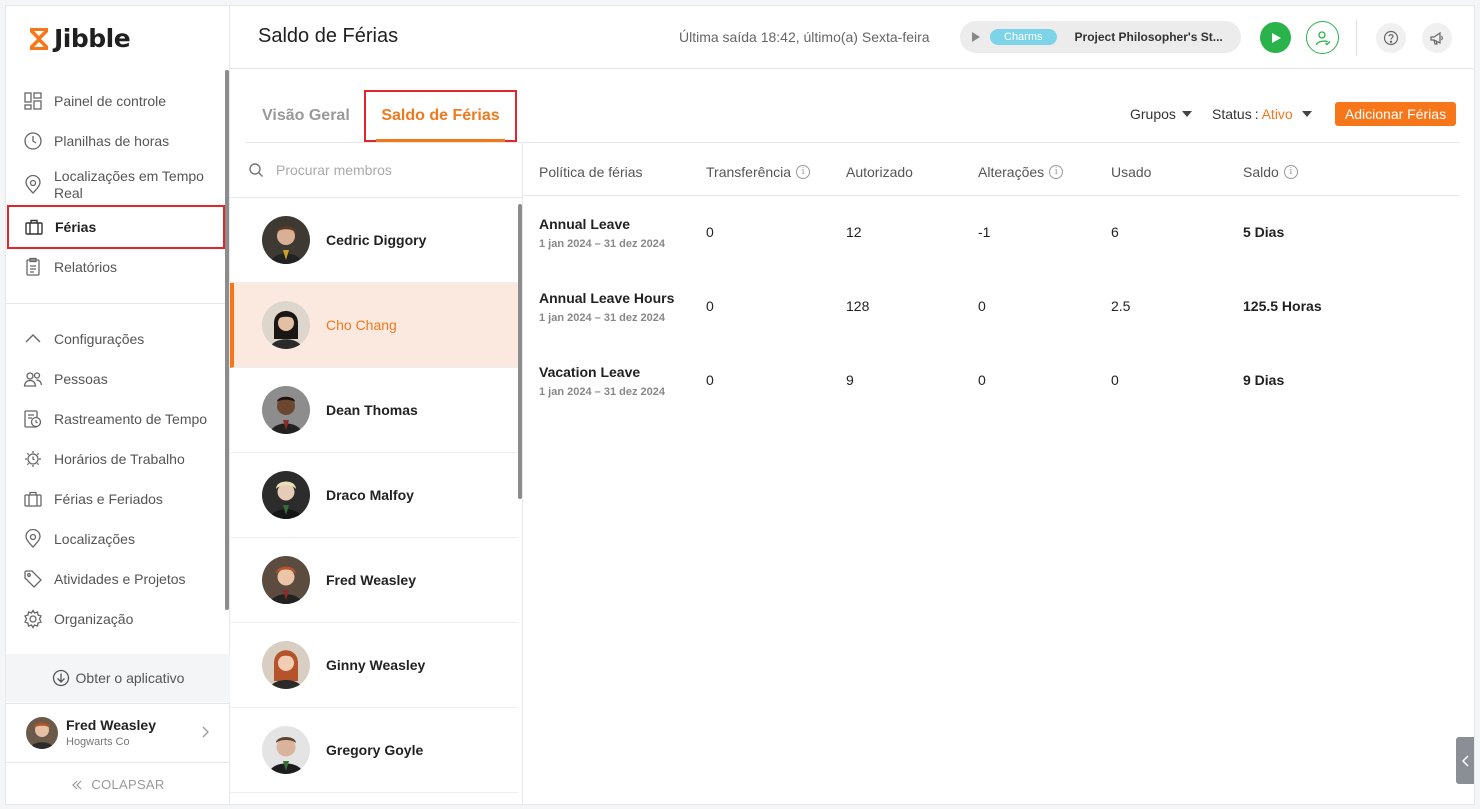 This screenshot has height=809, width=1480. Describe the element at coordinates (1277, 114) in the screenshot. I see `status-value: Ativo` at that location.